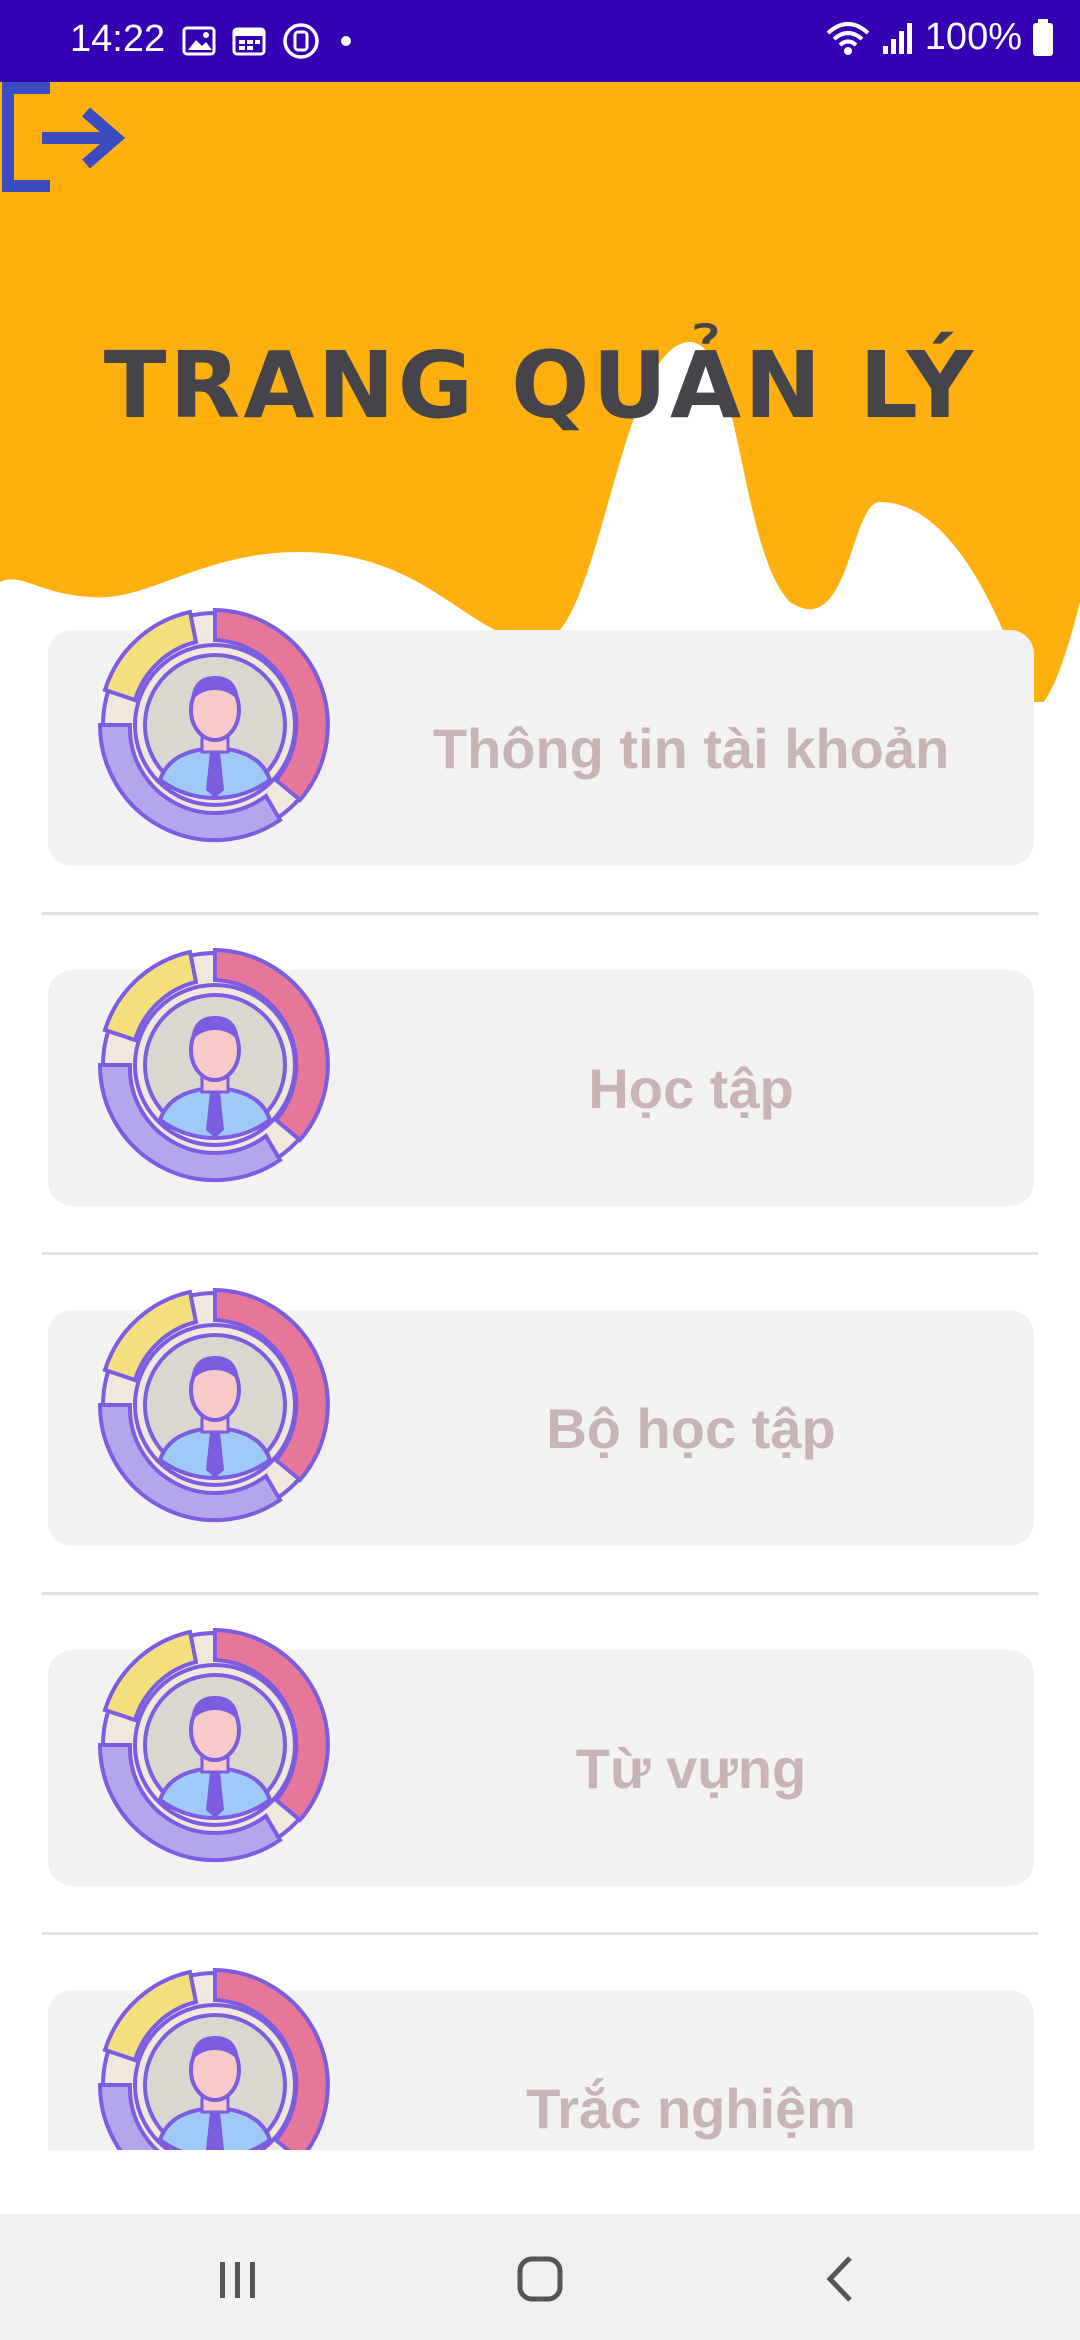  What do you see at coordinates (540, 2055) in the screenshot?
I see `menu-item-quiz: Trắc nghiệm` at bounding box center [540, 2055].